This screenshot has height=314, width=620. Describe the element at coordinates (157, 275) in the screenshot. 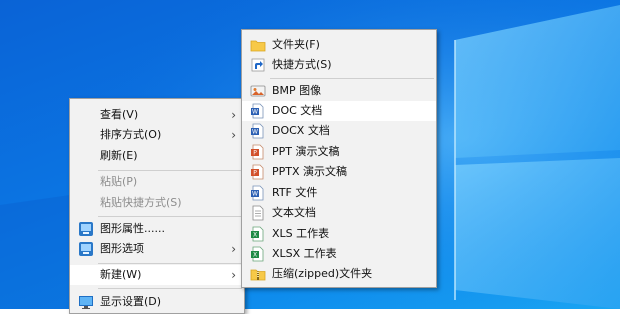

I see `menu-item-new: 新建(W) ›` at that location.